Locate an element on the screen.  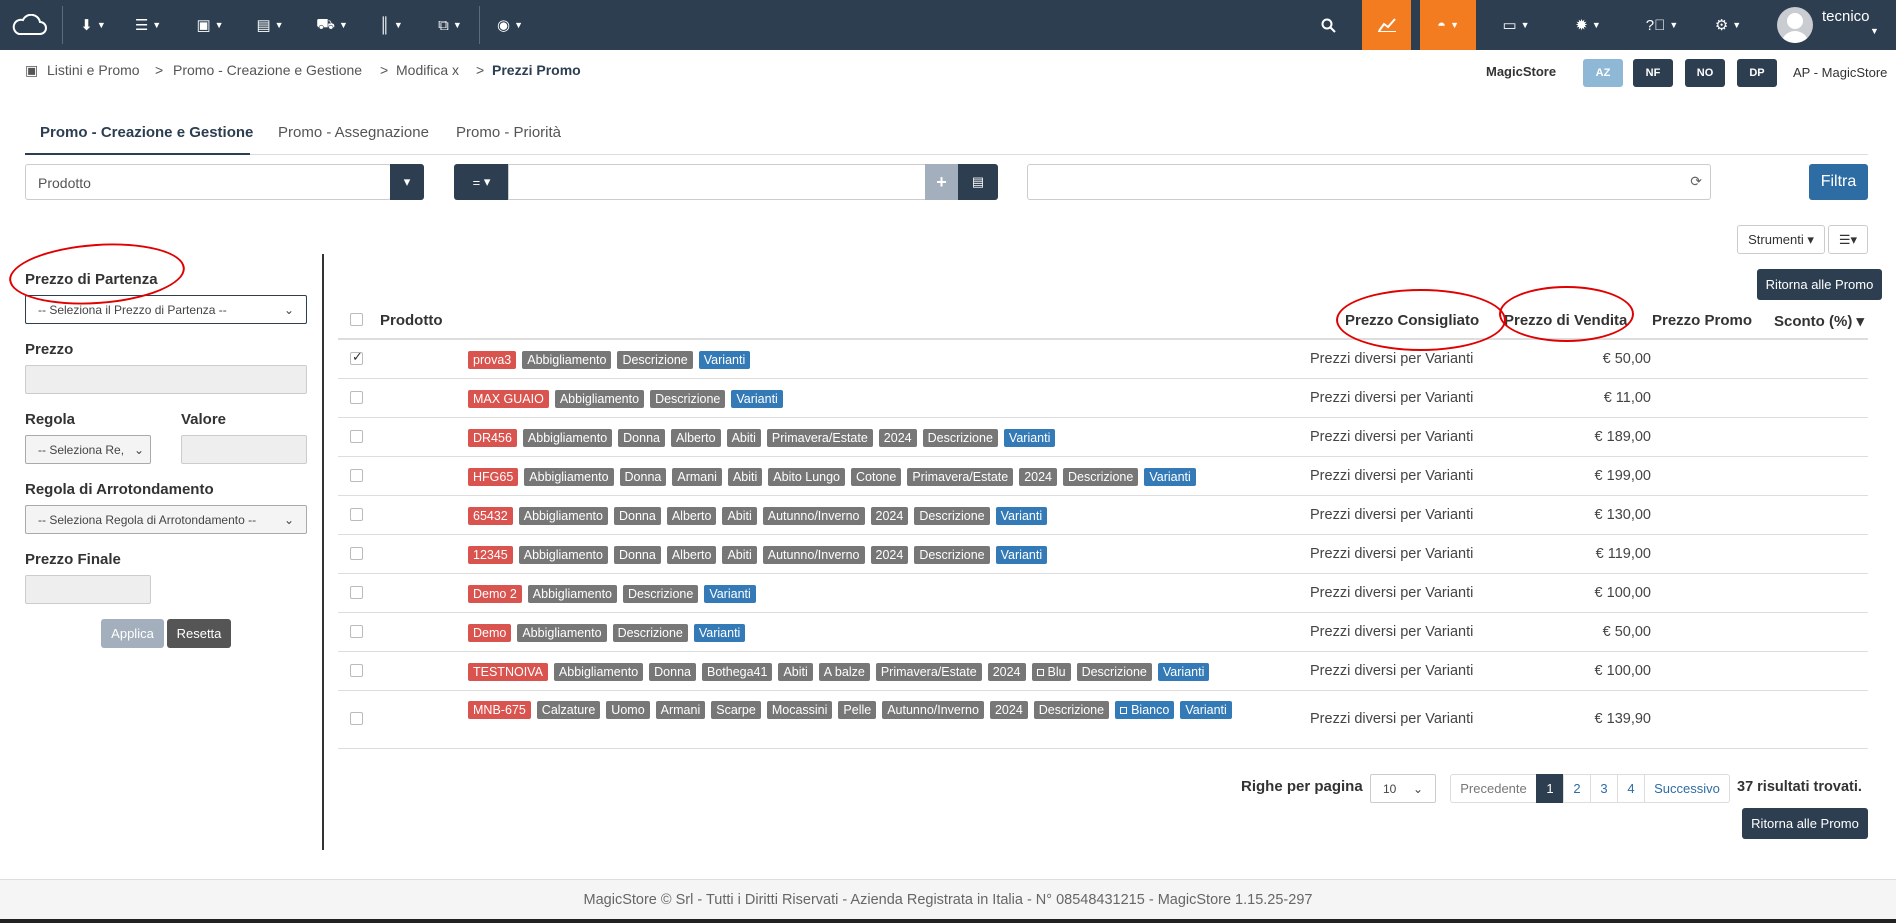
rule-select: -- Seleziona Re, ⌄ is located at coordinates (88, 449).